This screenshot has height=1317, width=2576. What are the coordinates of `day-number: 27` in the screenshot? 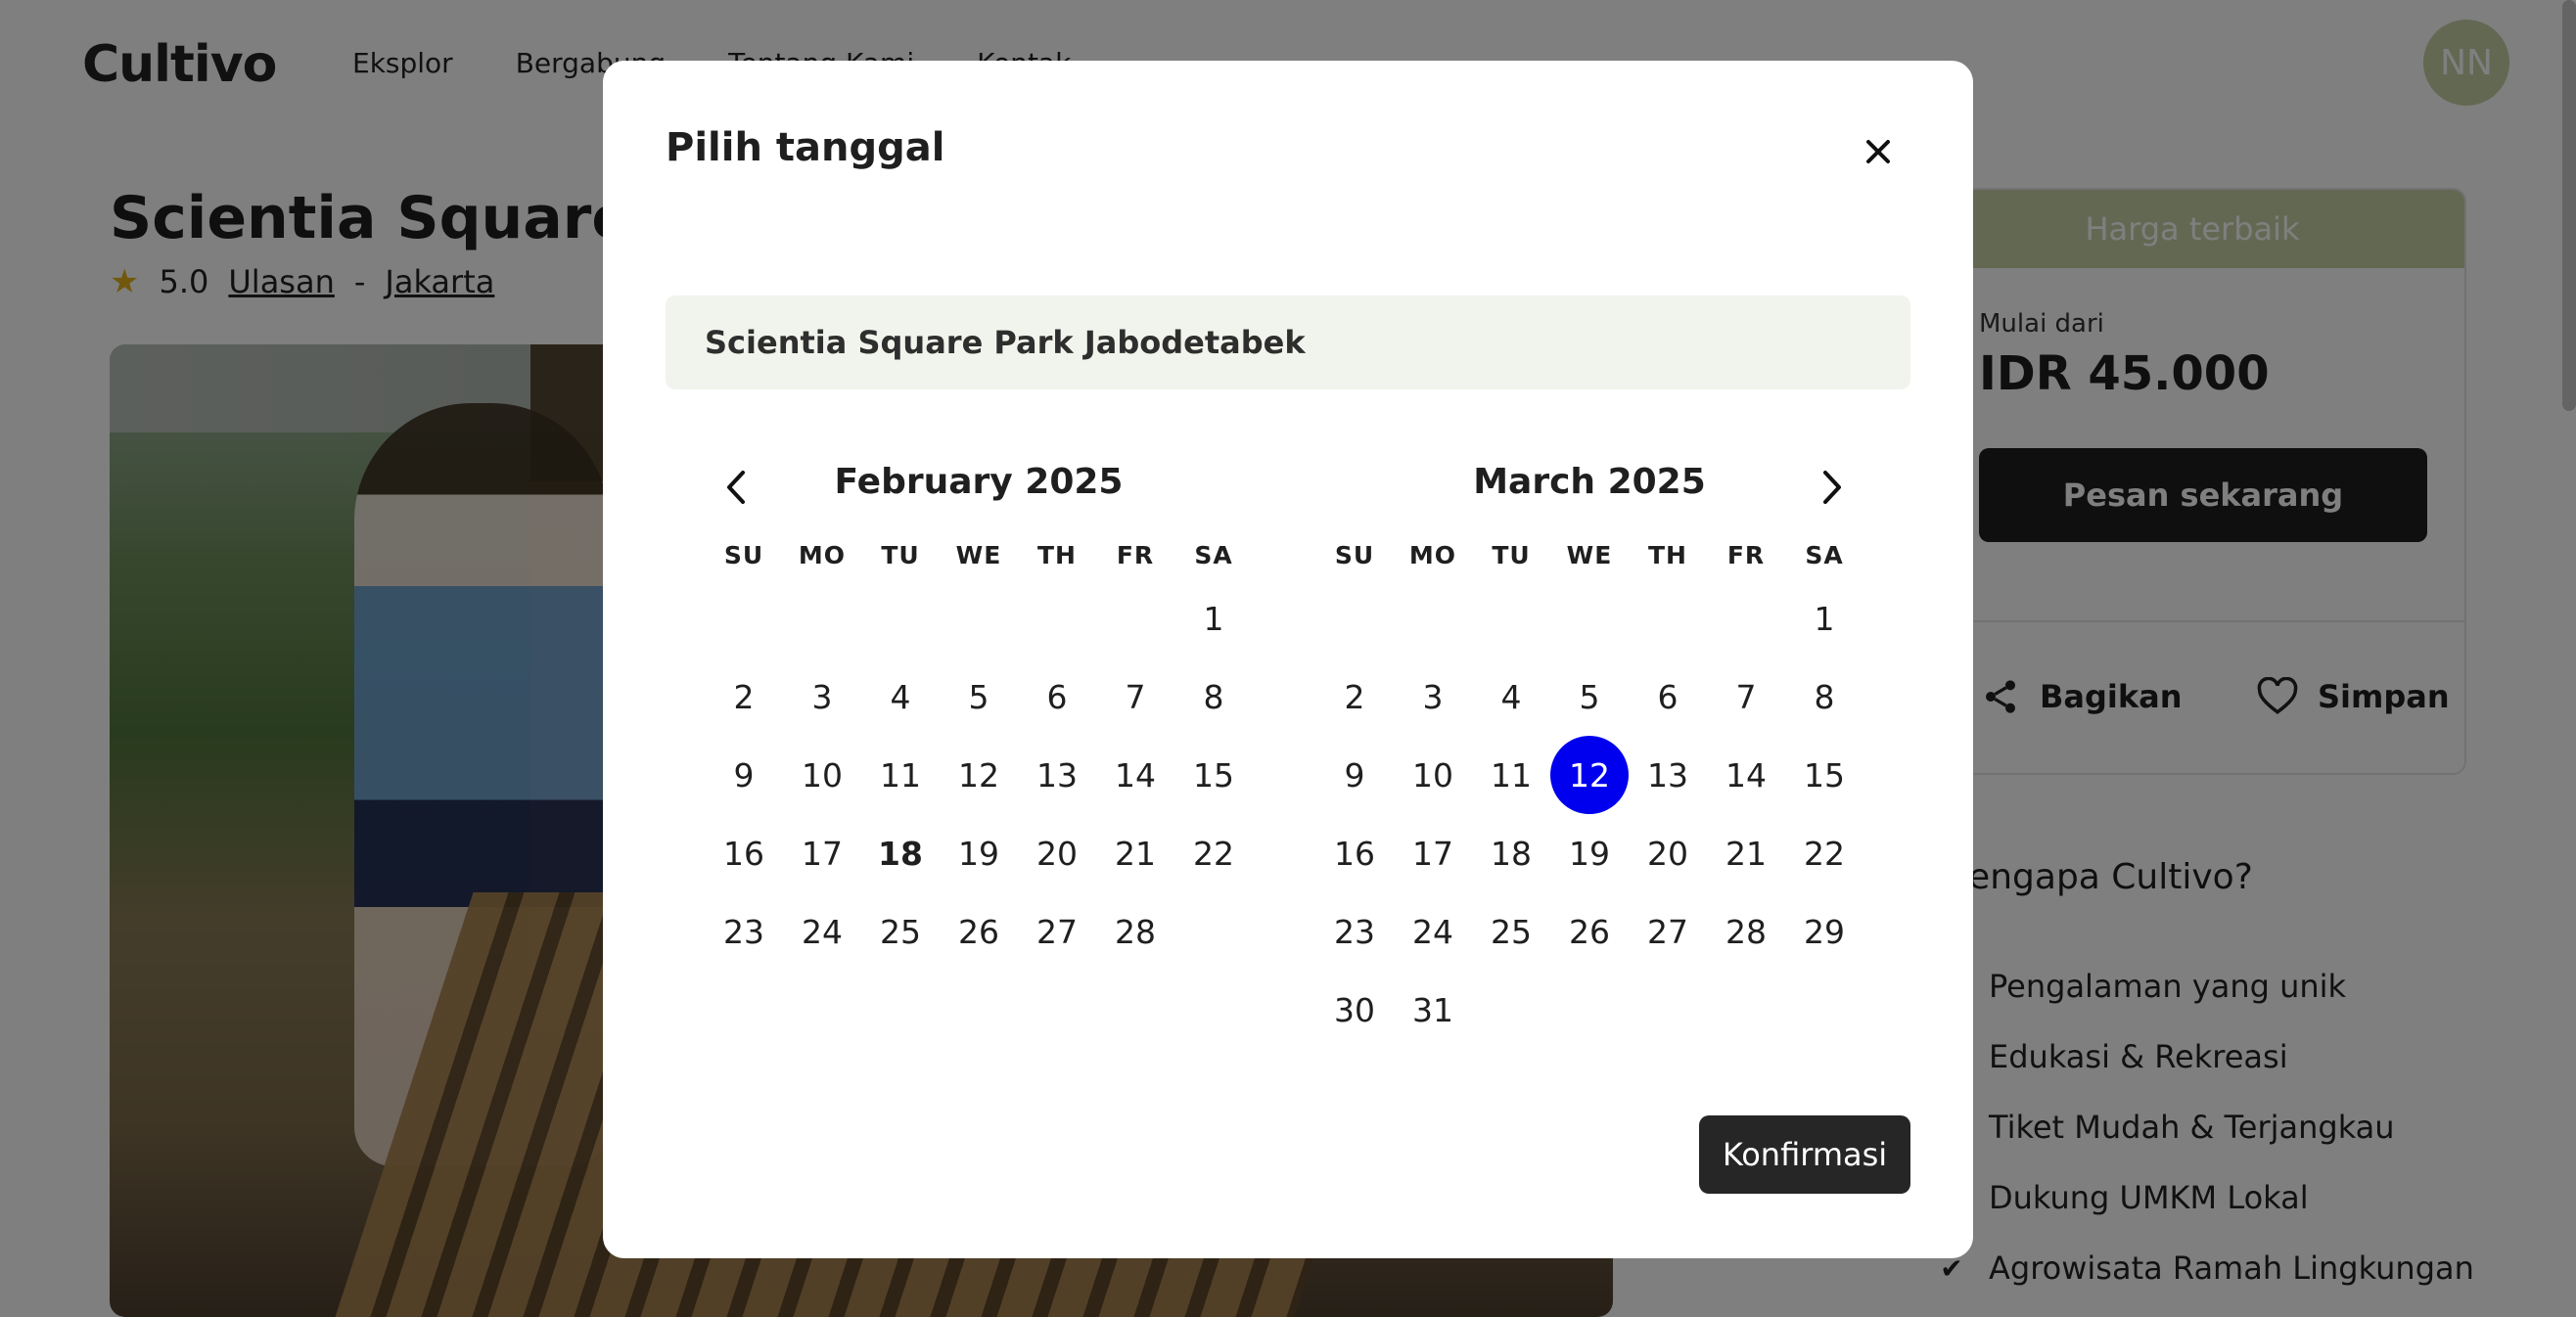 It's located at (1057, 931).